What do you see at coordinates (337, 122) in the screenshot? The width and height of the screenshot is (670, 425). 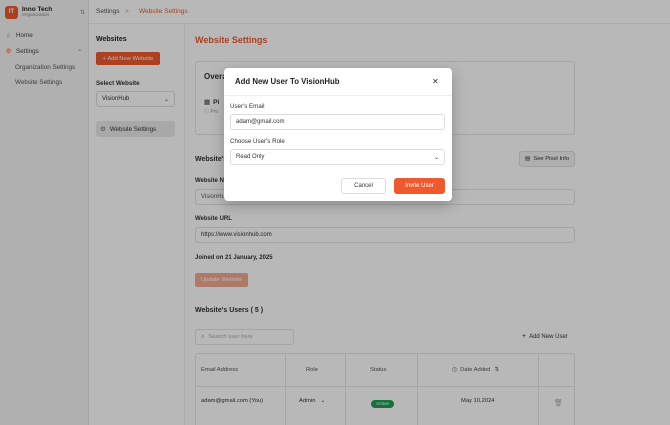 I see `user-email-field: adam@gmail.com` at bounding box center [337, 122].